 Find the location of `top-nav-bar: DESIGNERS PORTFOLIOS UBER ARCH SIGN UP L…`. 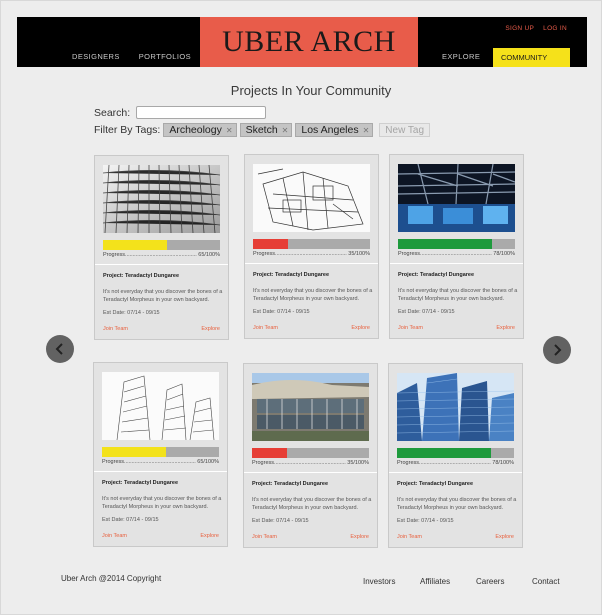

top-nav-bar: DESIGNERS PORTFOLIOS UBER ARCH SIGN UP L… is located at coordinates (302, 42).